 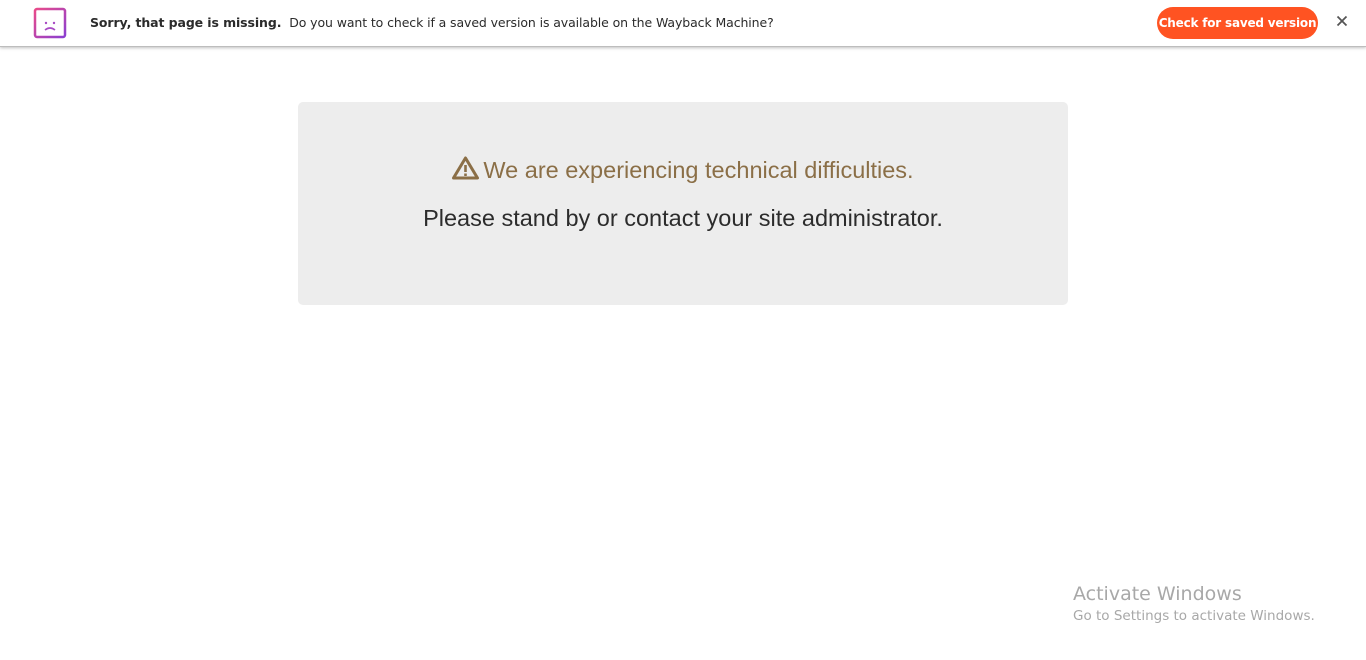 I want to click on close-icon, so click(x=1342, y=23).